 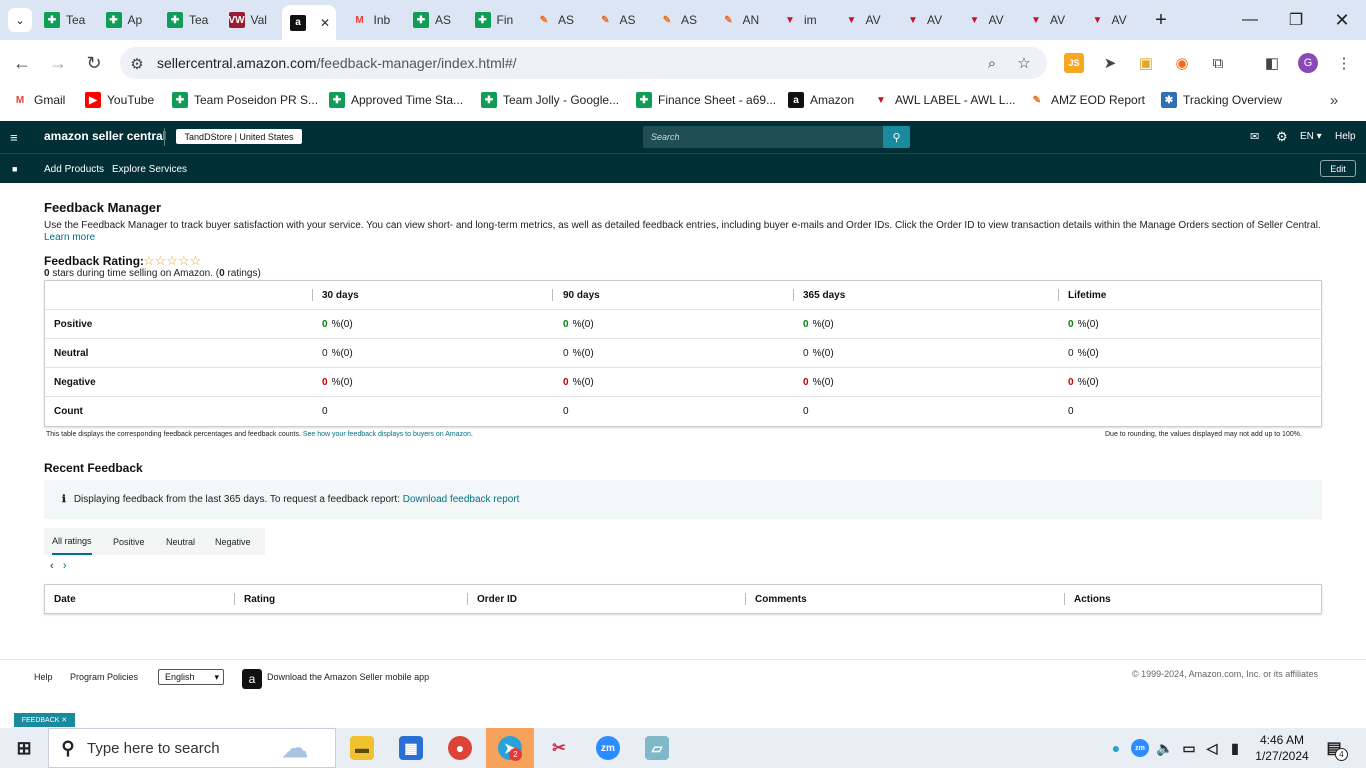 What do you see at coordinates (130, 20) in the screenshot?
I see `browser-tab: ✚ Ap` at bounding box center [130, 20].